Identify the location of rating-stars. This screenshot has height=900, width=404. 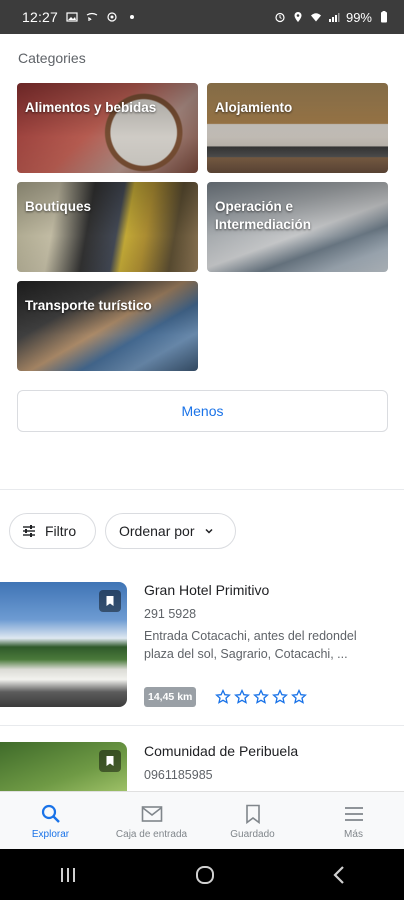
(261, 697).